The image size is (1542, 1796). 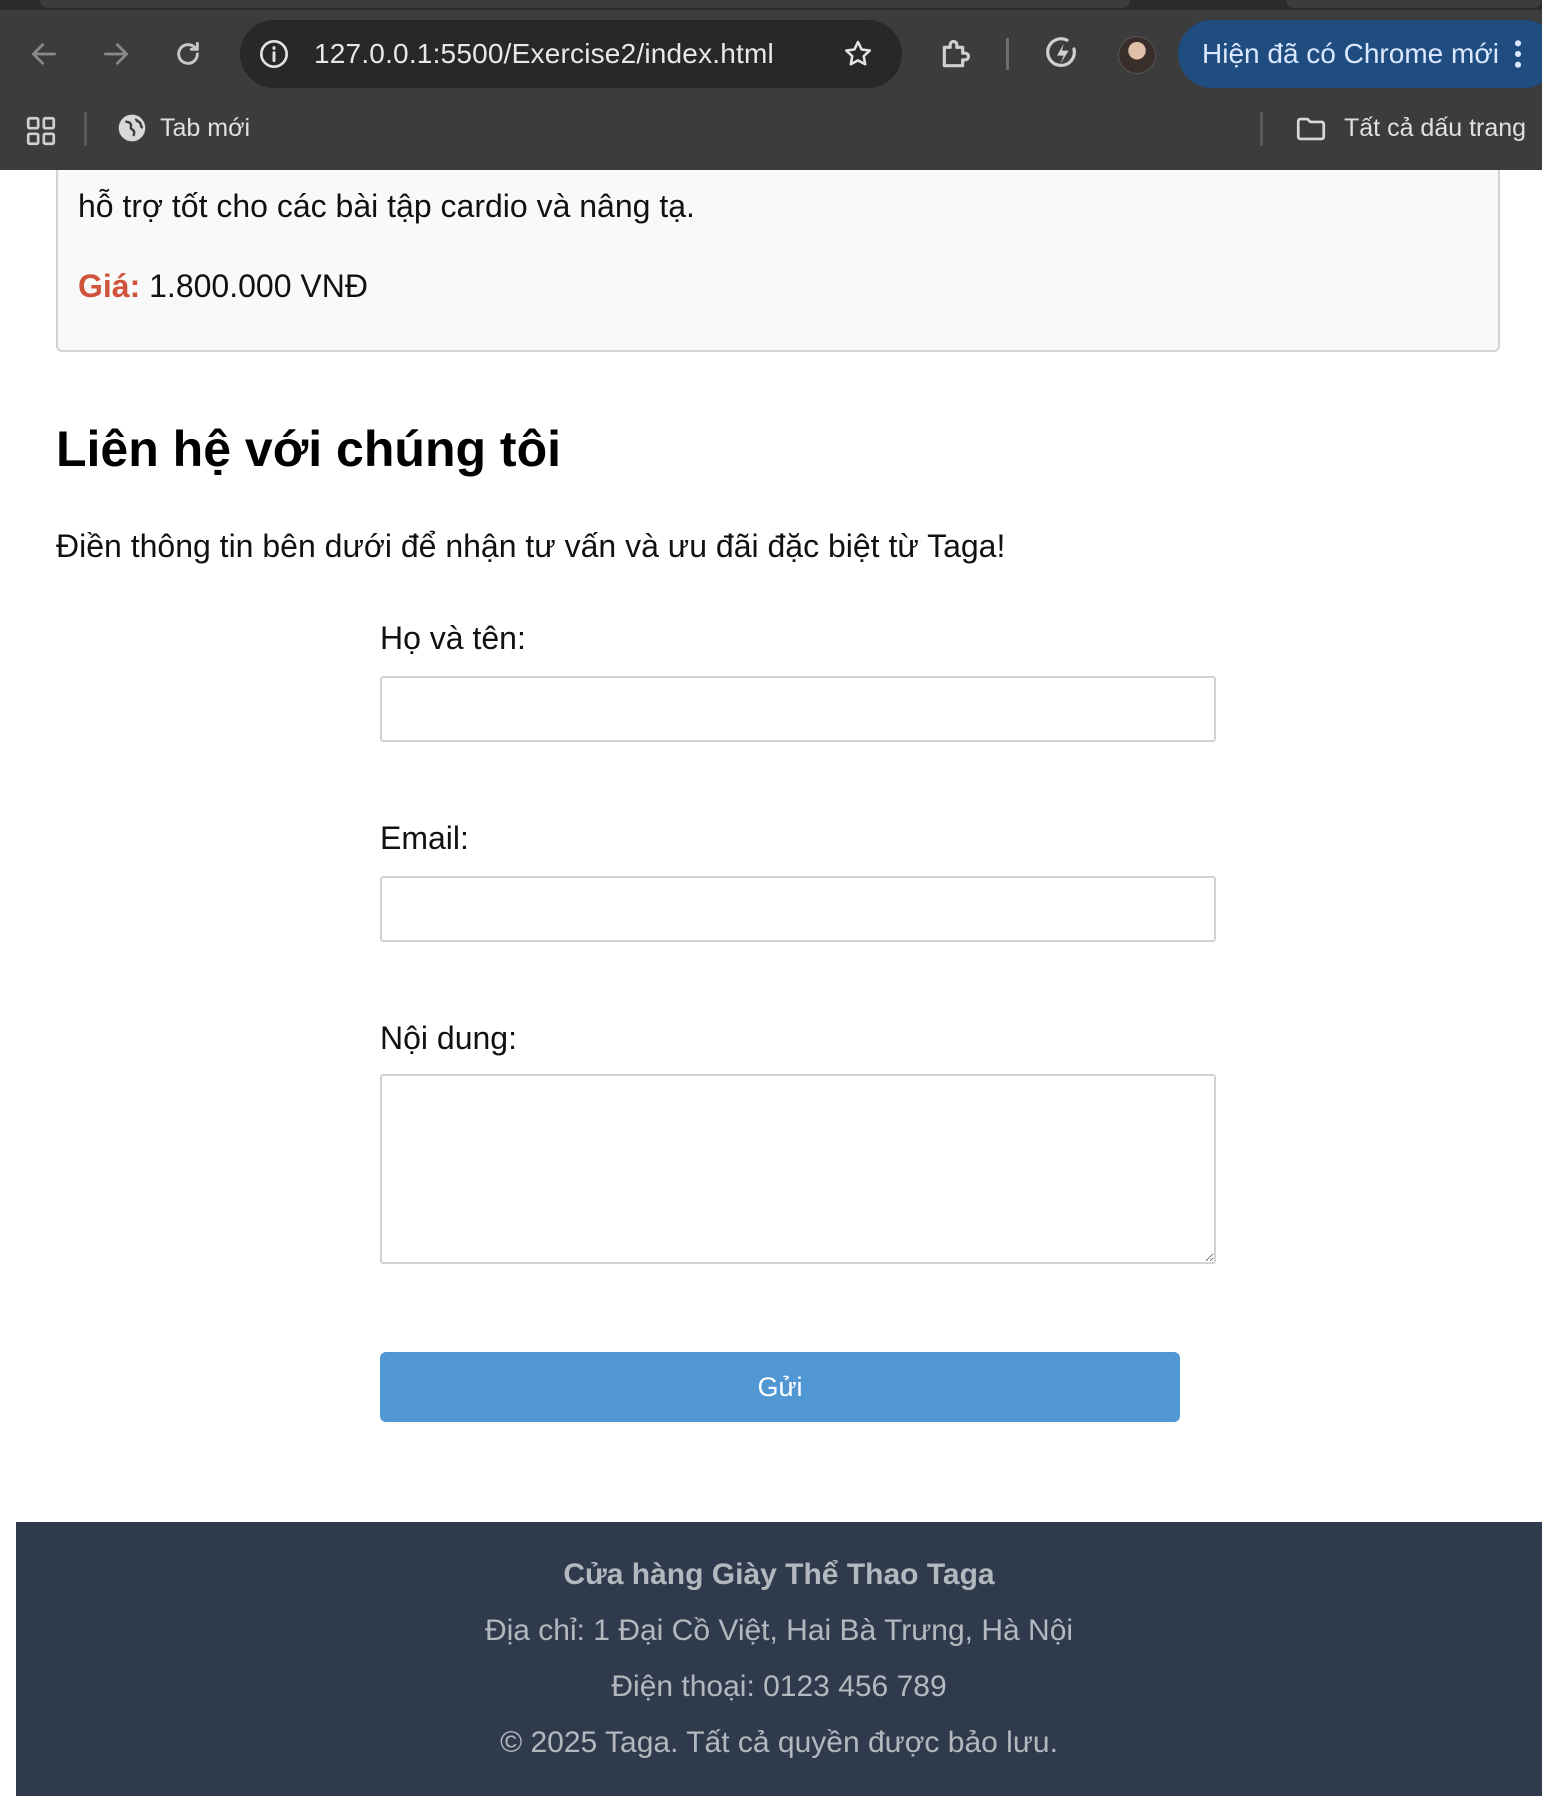 I want to click on tab-active, so click(x=585, y=4).